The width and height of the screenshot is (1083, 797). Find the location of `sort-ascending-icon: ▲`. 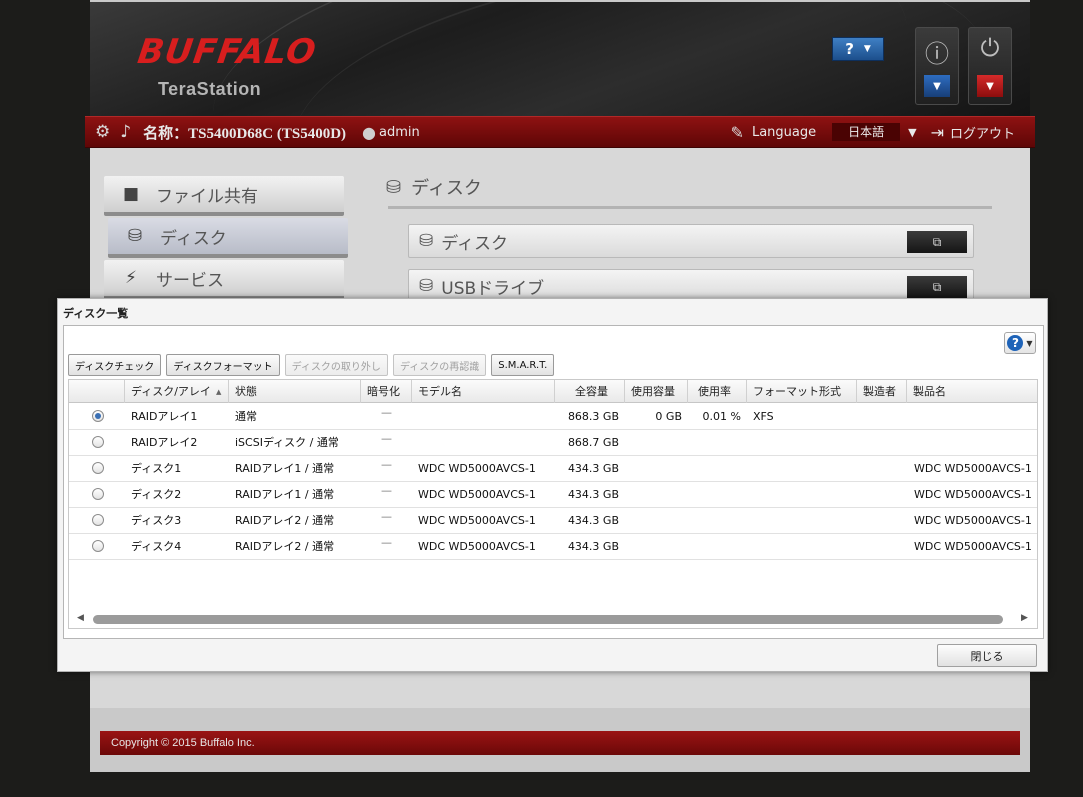

sort-ascending-icon: ▲ is located at coordinates (218, 392).